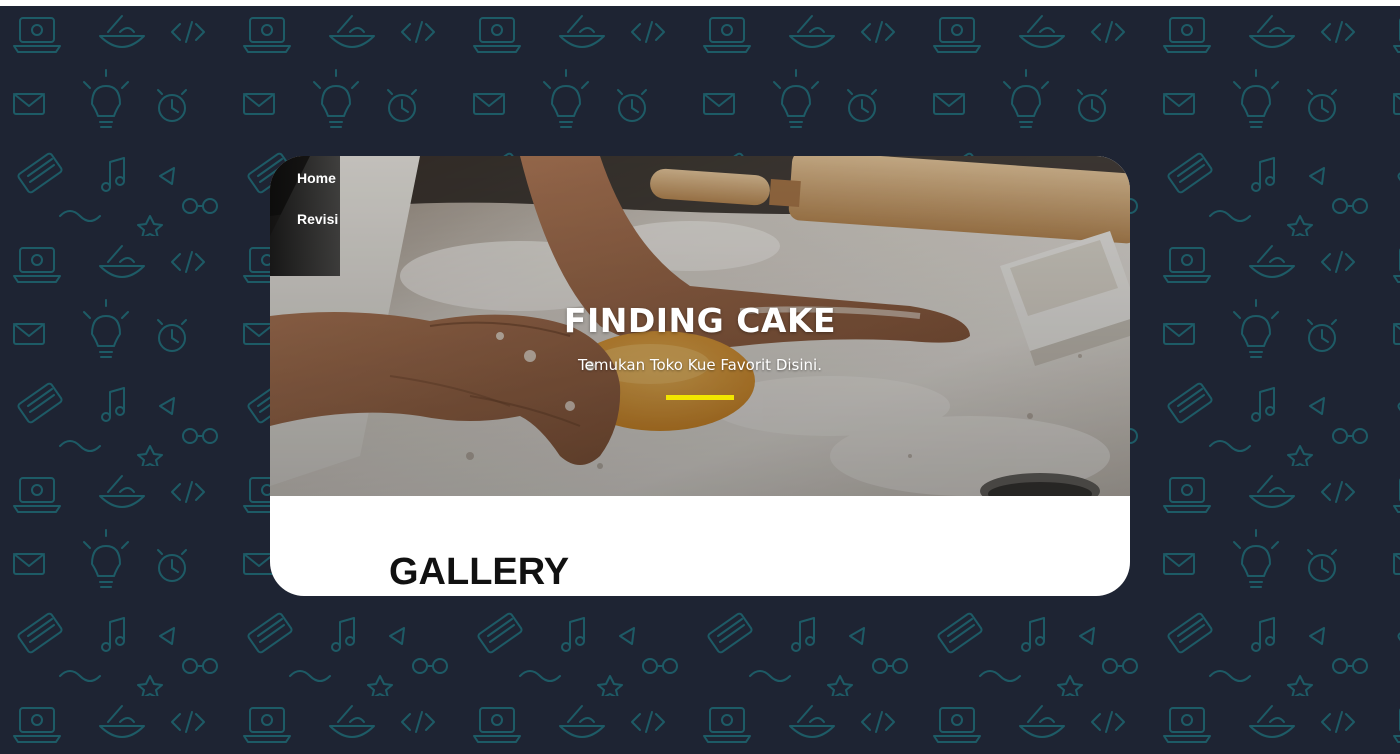 The image size is (1400, 754). What do you see at coordinates (700, 365) in the screenshot?
I see `hero-subtitle: Temukan Toko Kue Favorit Disini.` at bounding box center [700, 365].